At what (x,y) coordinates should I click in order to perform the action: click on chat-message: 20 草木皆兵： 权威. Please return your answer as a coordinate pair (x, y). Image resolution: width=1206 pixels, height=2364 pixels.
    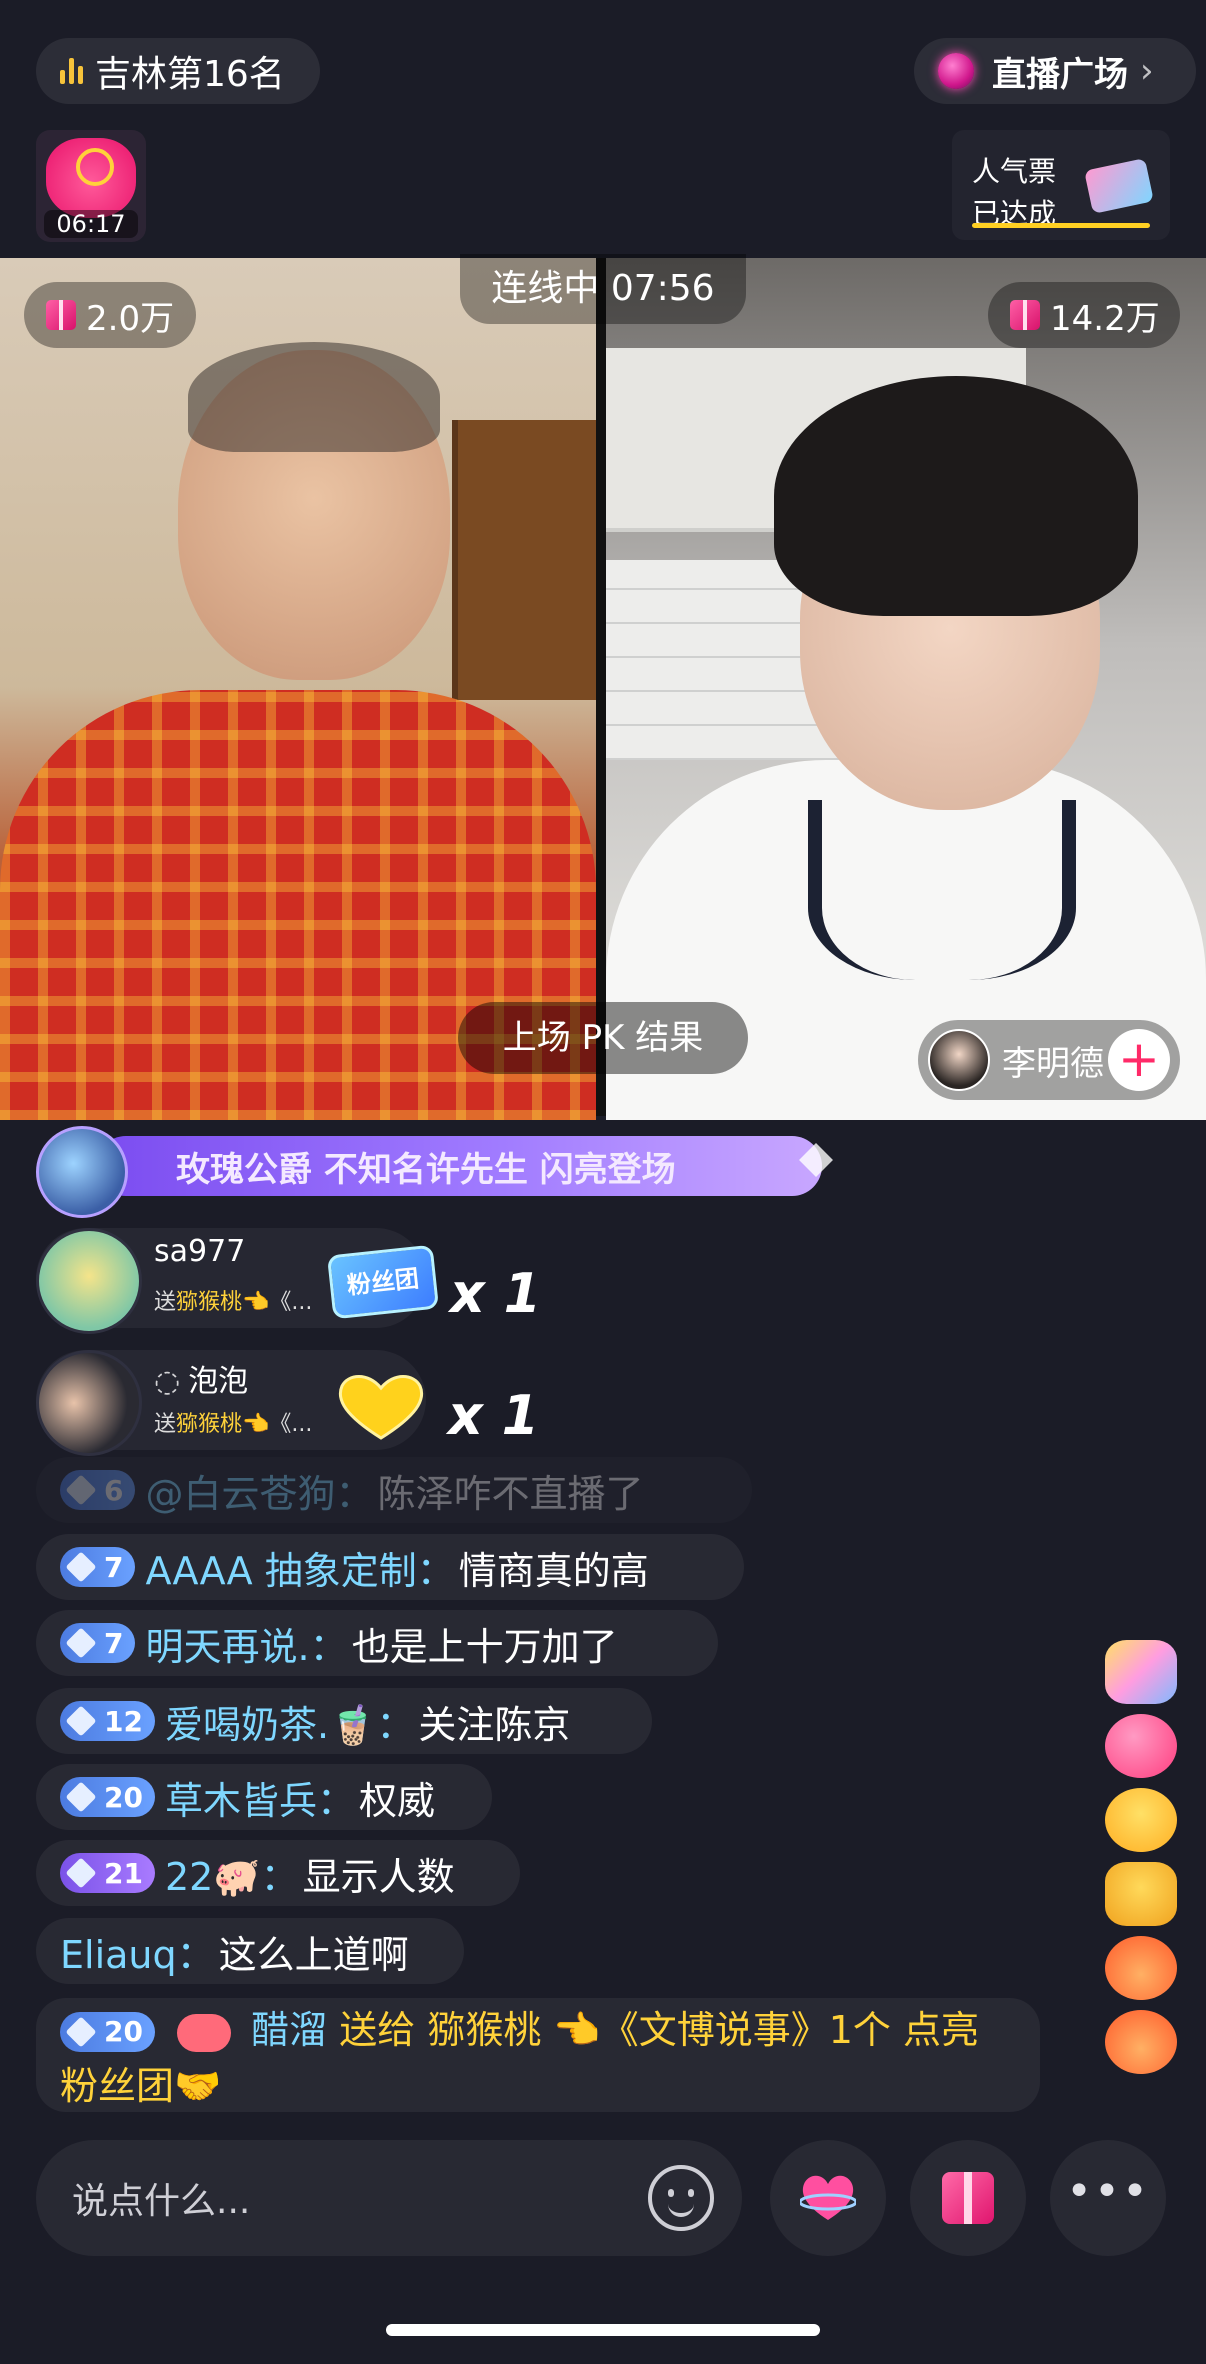
    Looking at the image, I should click on (264, 1797).